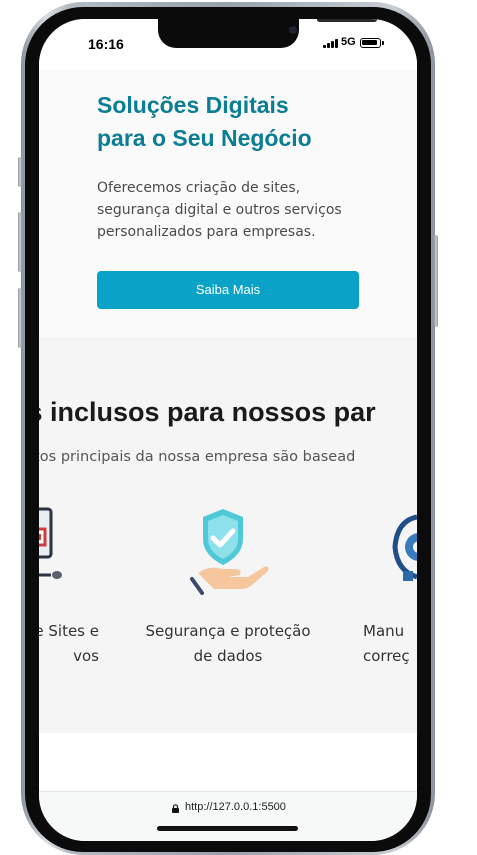 This screenshot has width=477, height=855. I want to click on saiba-mais-button: Saiba Mais, so click(228, 290).